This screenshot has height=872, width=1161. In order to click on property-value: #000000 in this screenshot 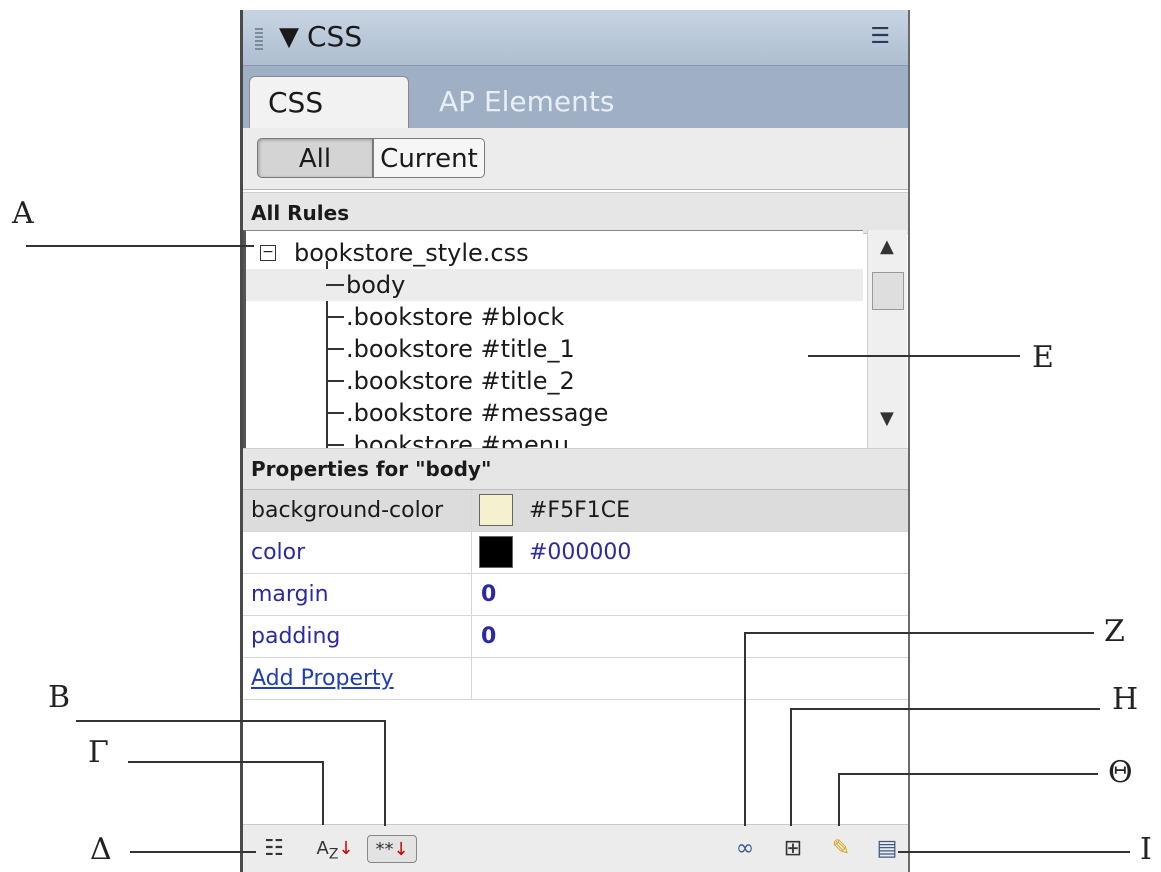, I will do `click(580, 553)`.